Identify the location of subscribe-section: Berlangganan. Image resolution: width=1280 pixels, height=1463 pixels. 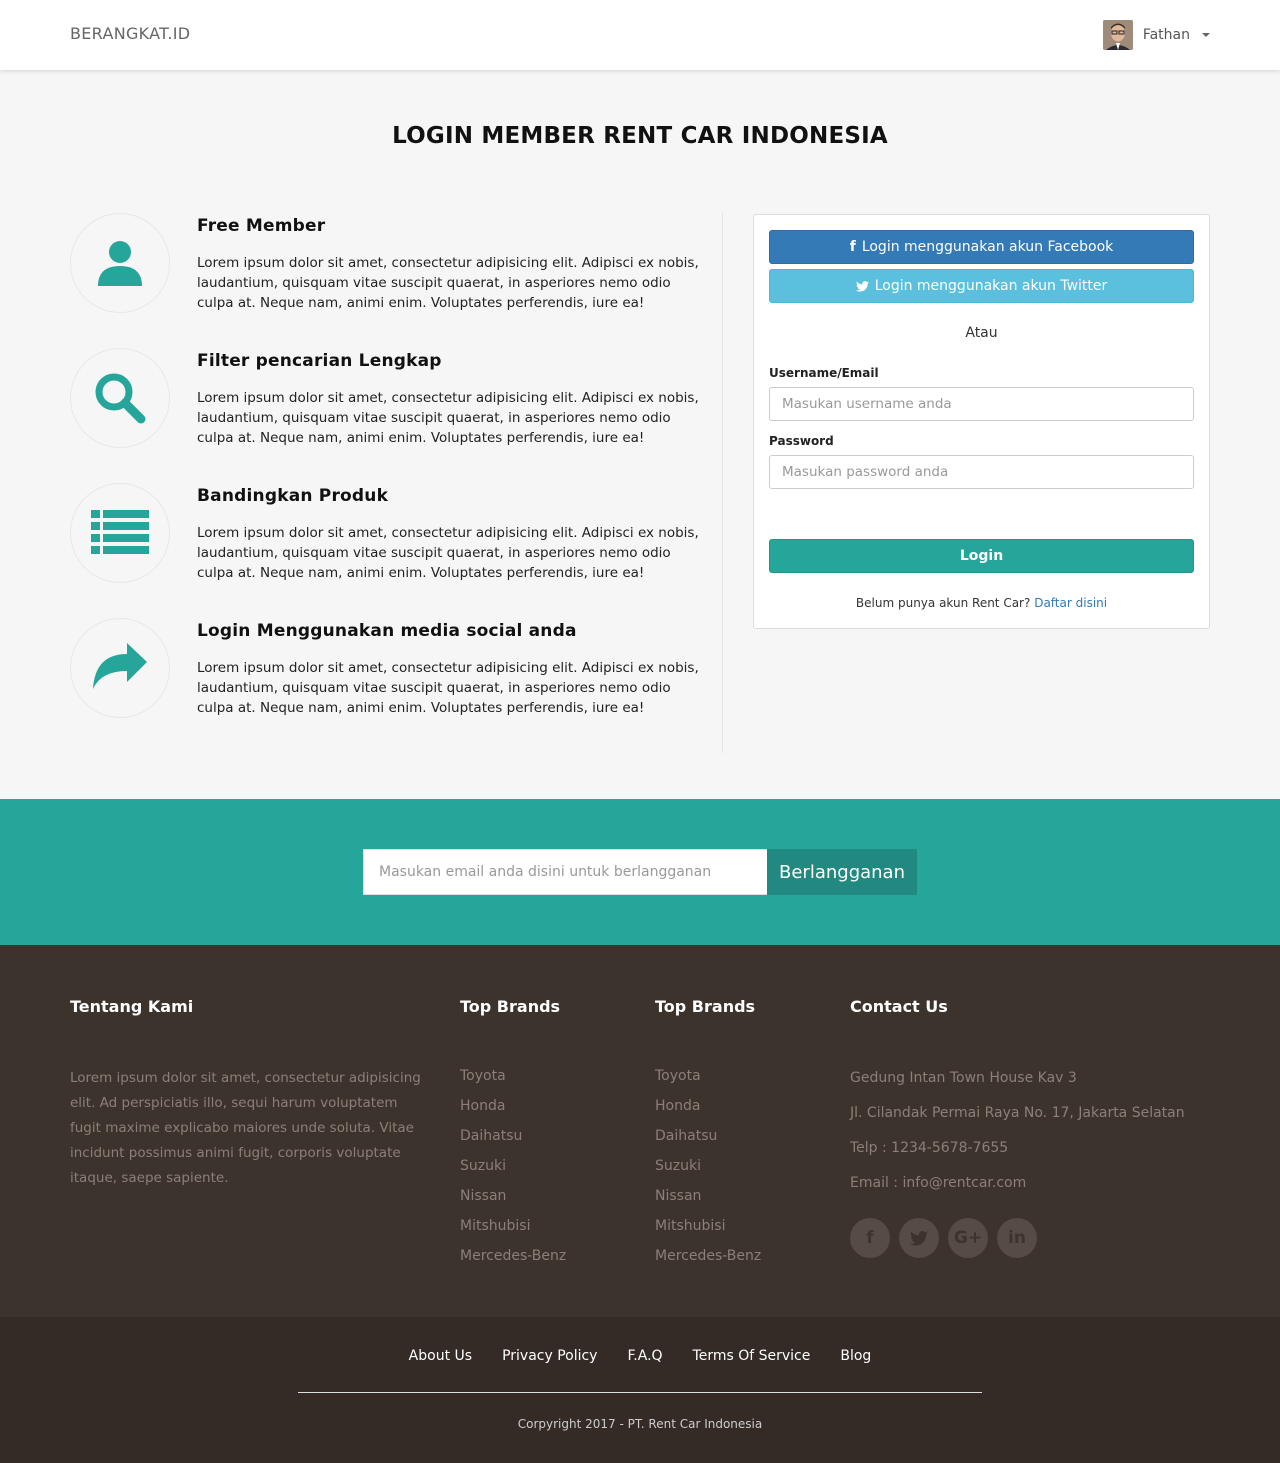
(640, 872).